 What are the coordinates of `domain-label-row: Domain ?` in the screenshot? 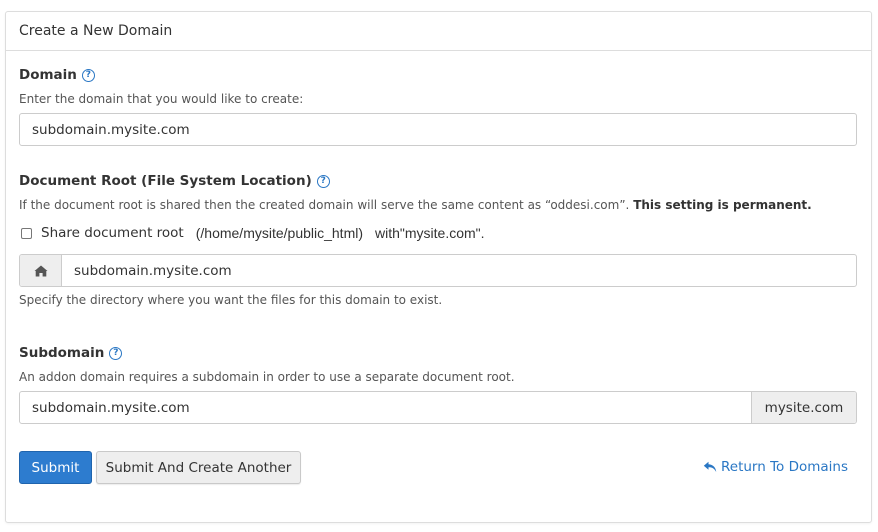 It's located at (57, 75).